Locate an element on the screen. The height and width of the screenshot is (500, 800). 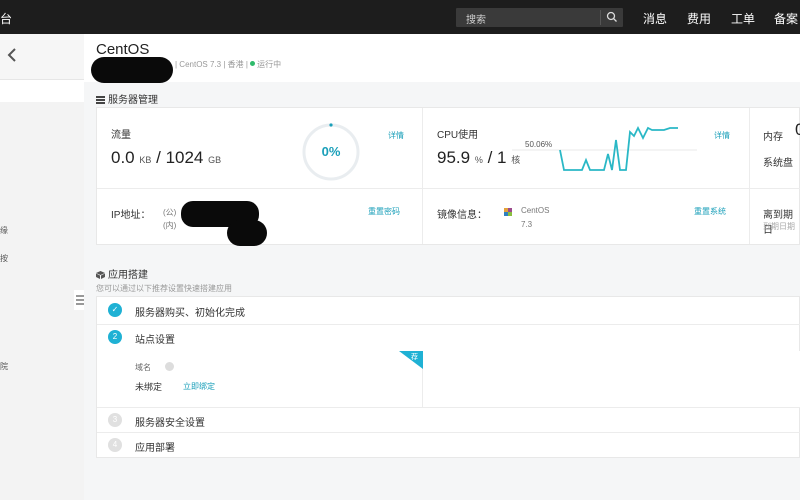
chevron-left-icon is located at coordinates (12, 55).